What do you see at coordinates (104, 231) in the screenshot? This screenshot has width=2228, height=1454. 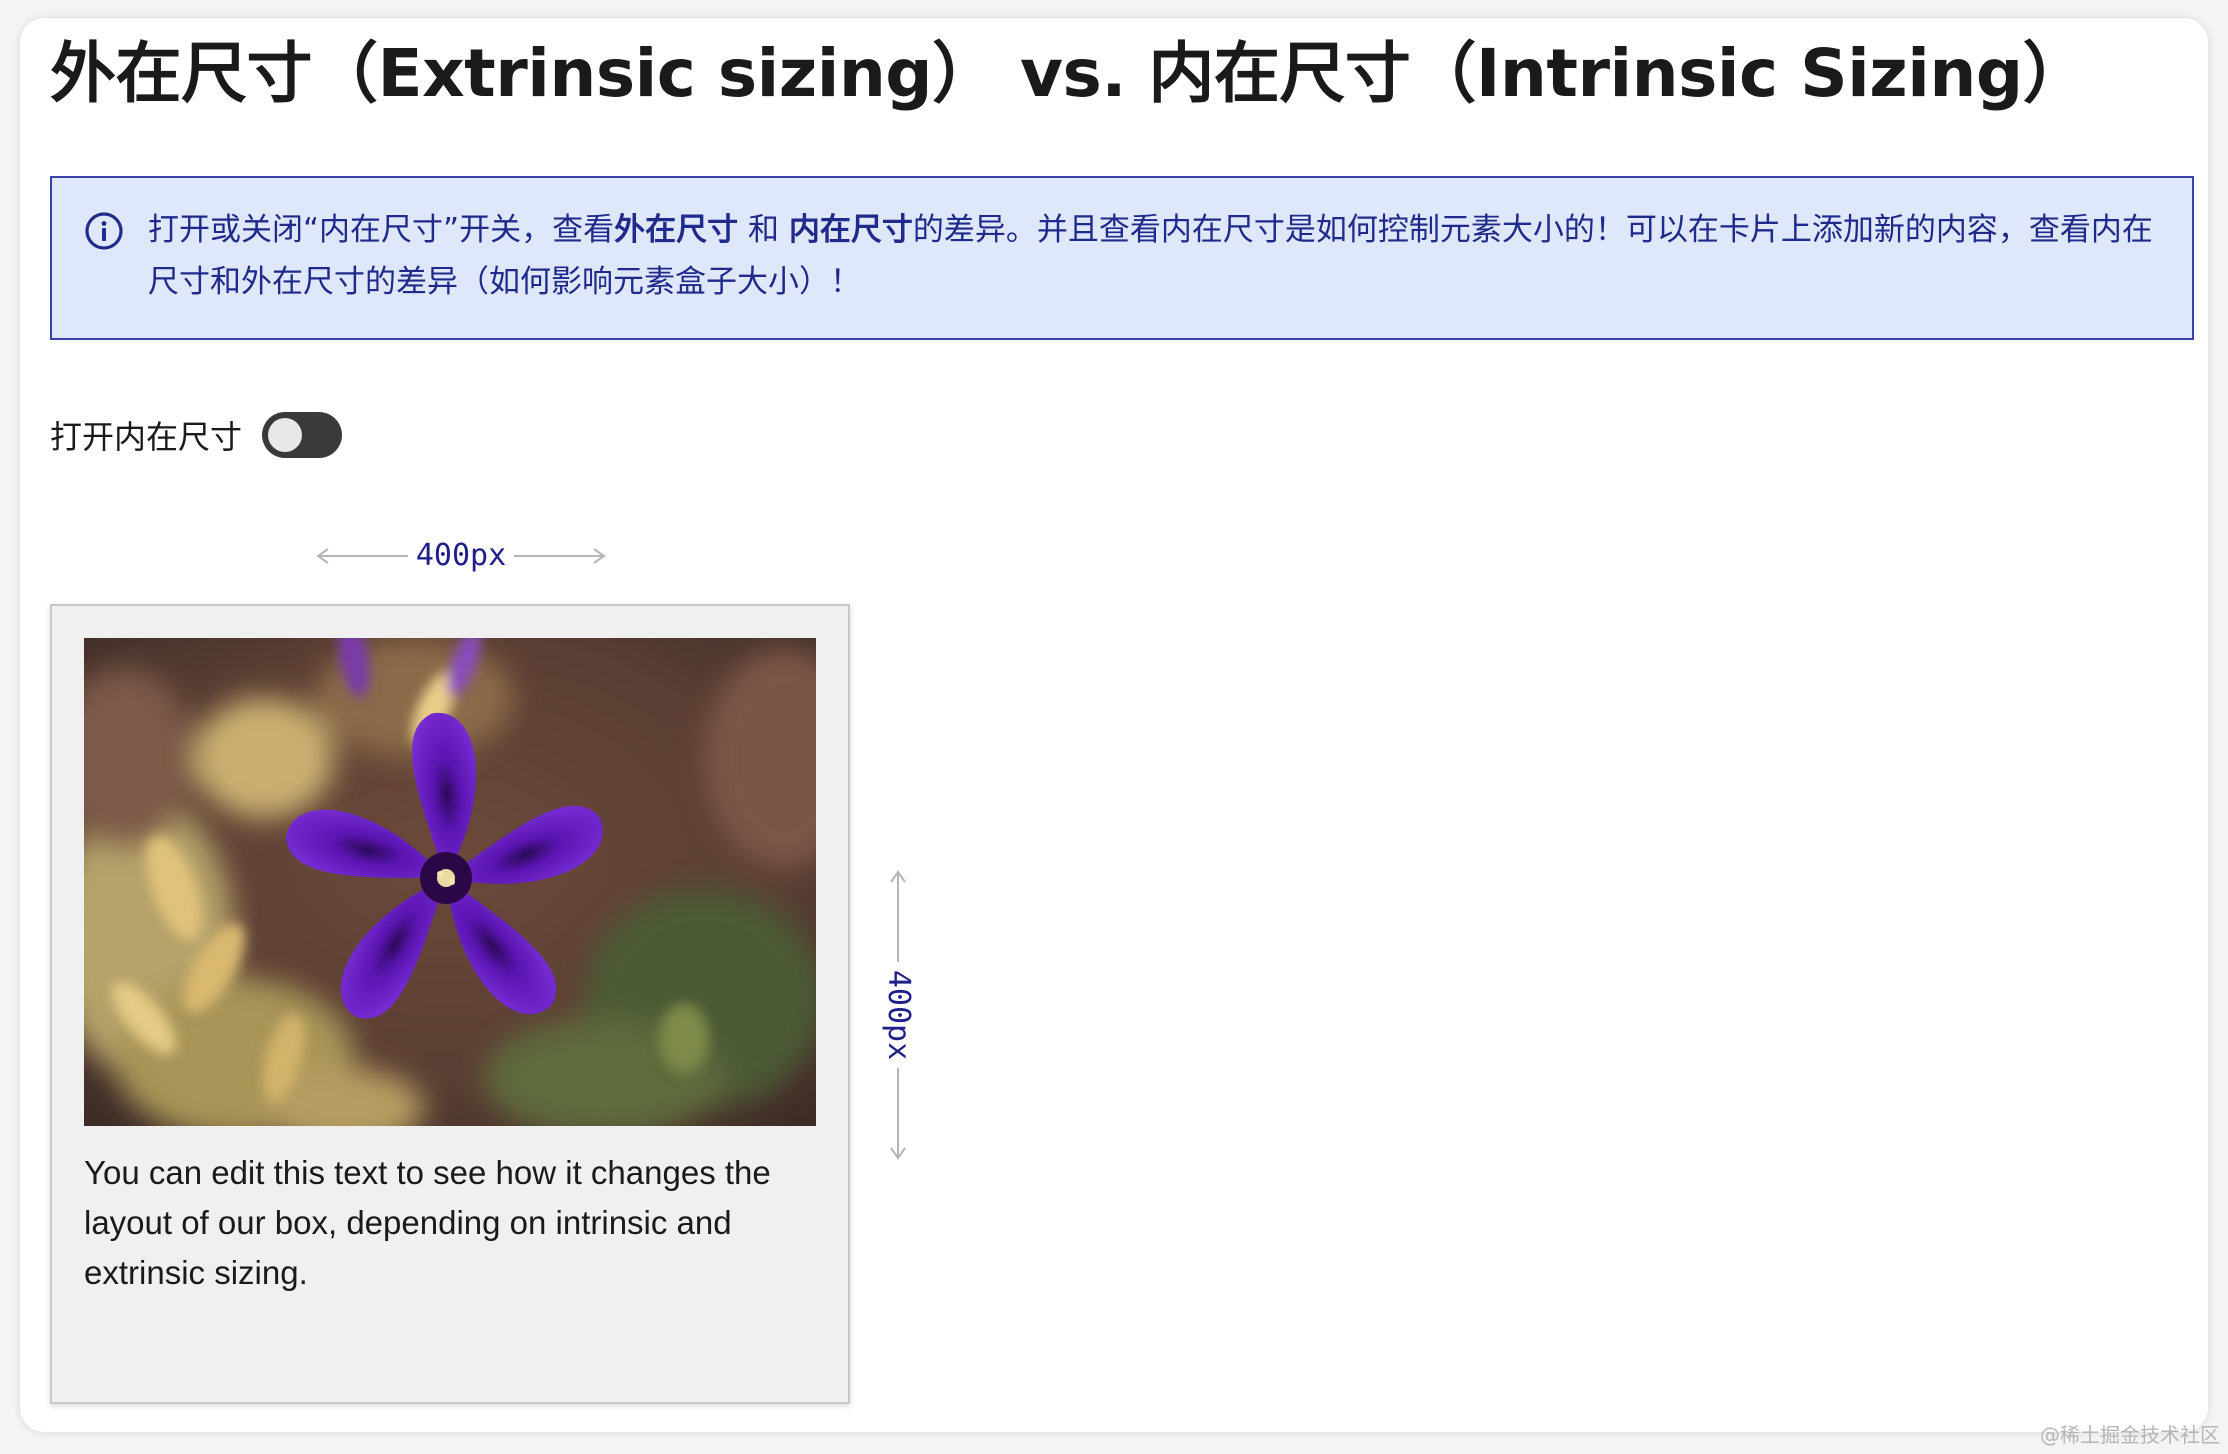 I see `info-icon` at bounding box center [104, 231].